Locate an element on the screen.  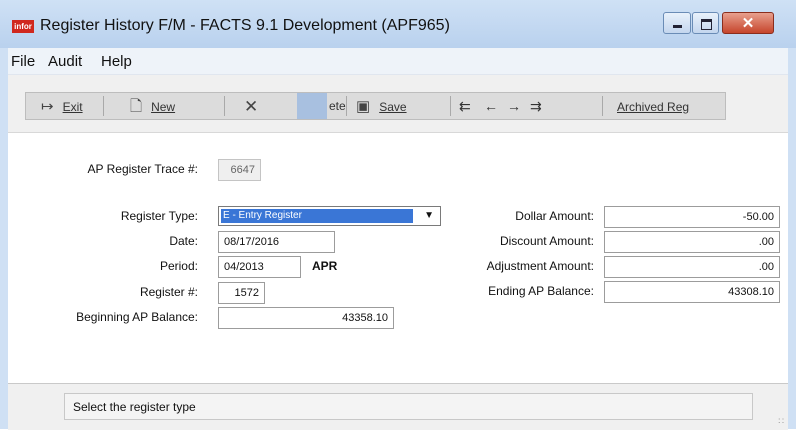
minimize-button is located at coordinates (677, 23).